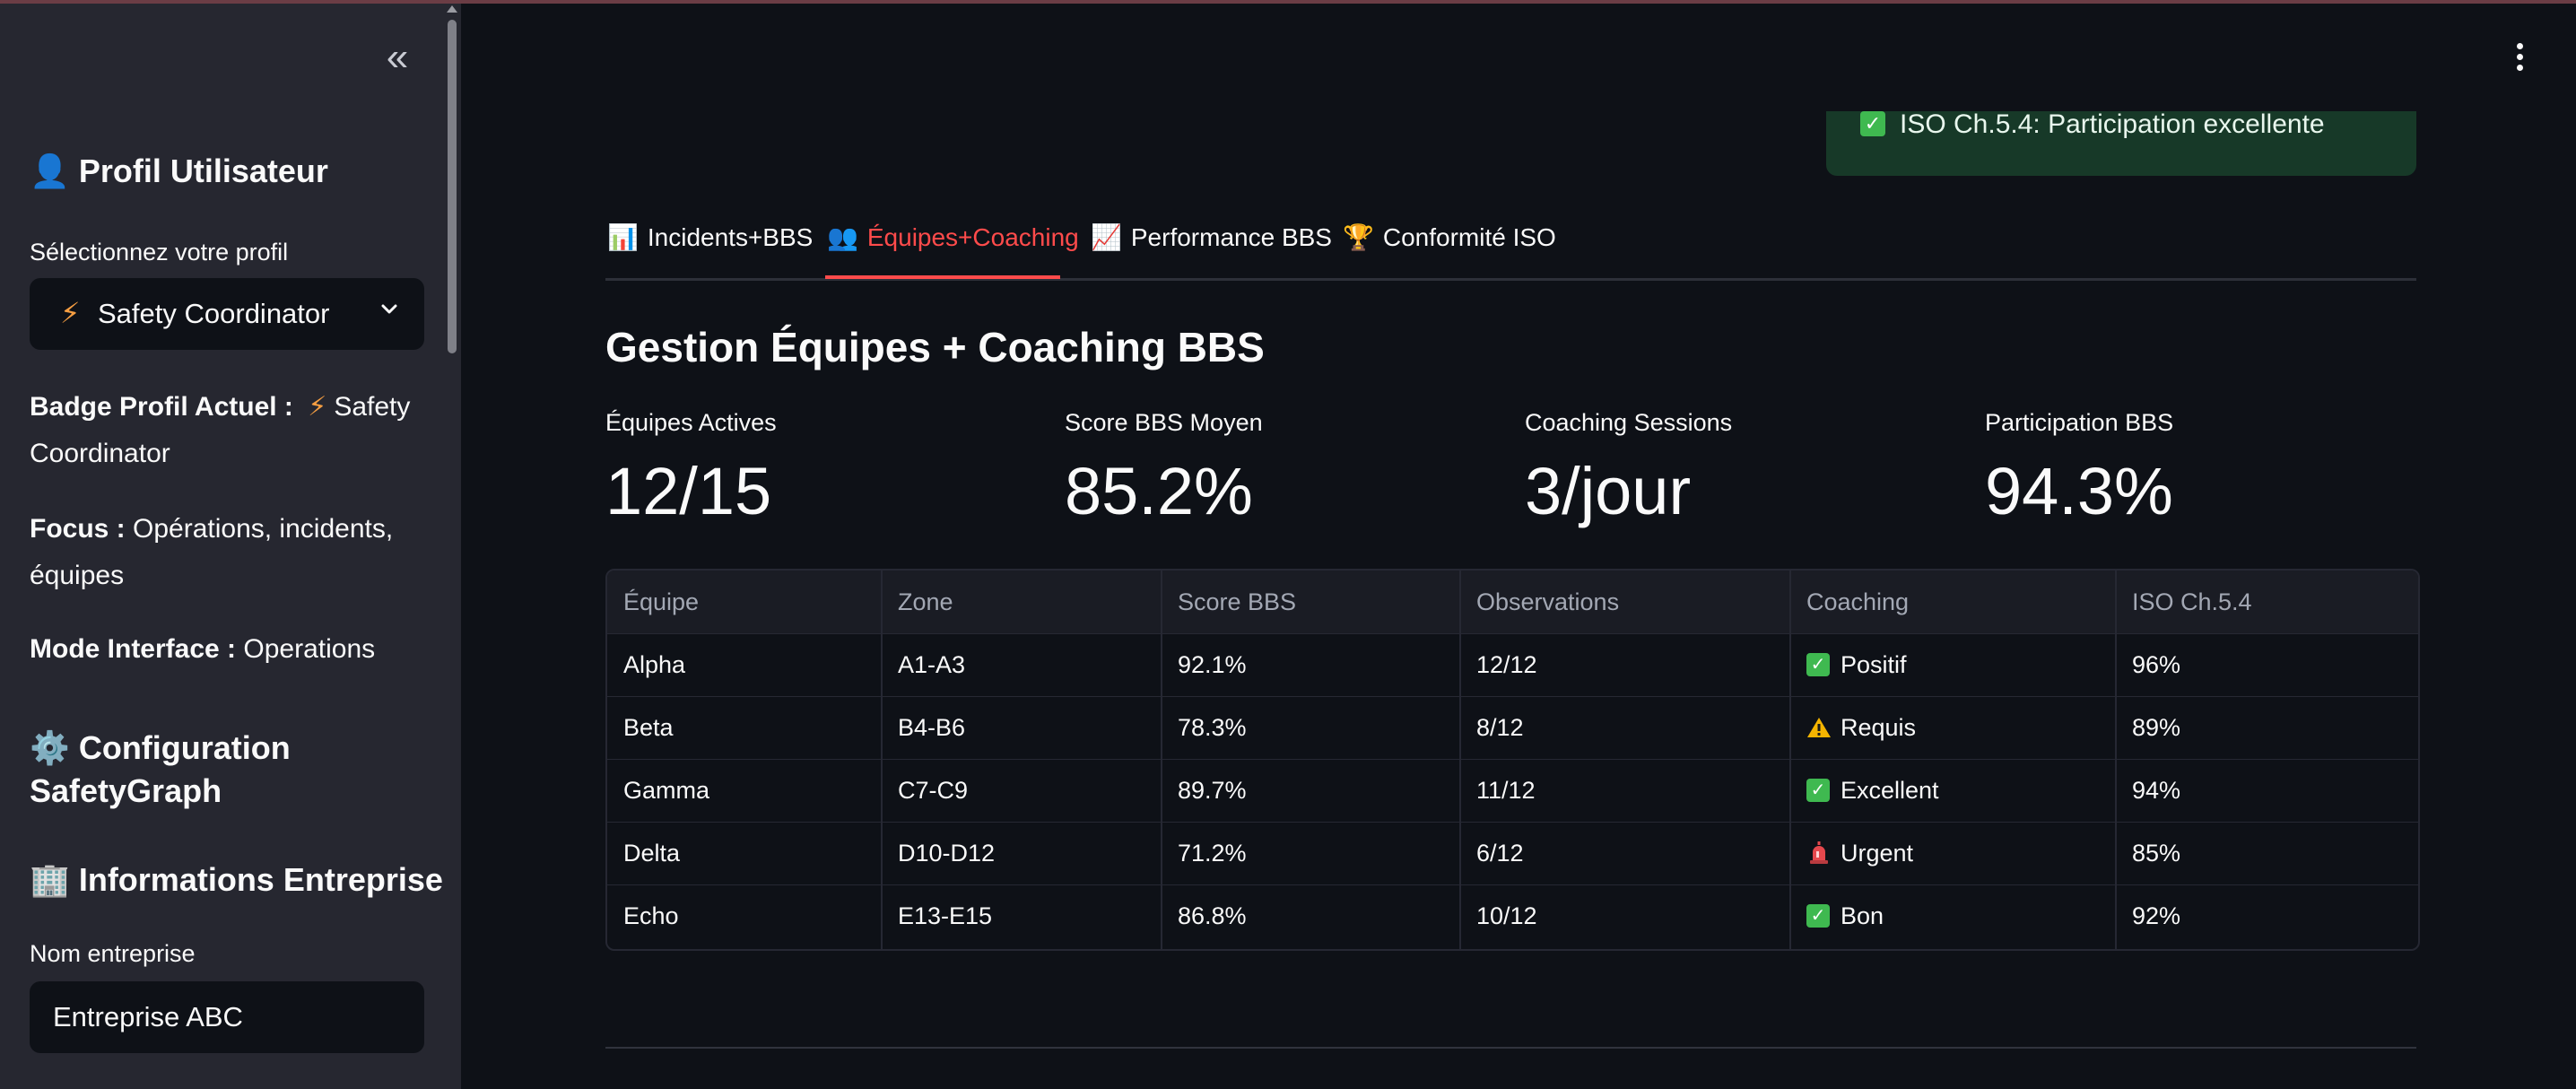  What do you see at coordinates (2156, 915) in the screenshot?
I see `cell-iso: 92%` at bounding box center [2156, 915].